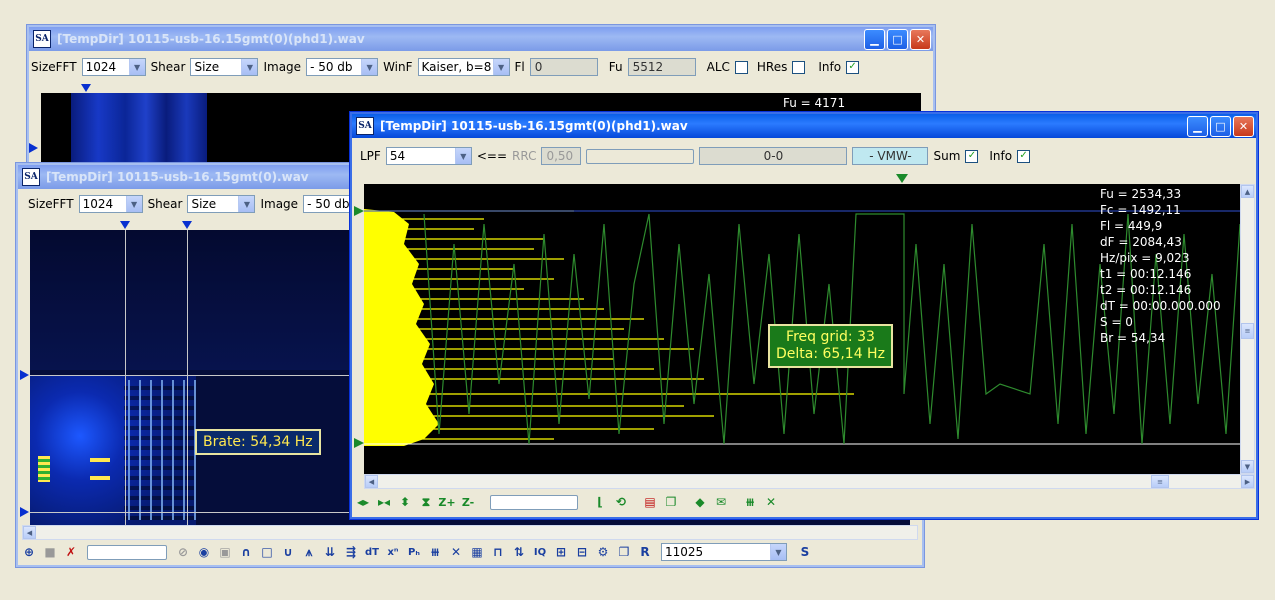  Describe the element at coordinates (809, 481) in the screenshot. I see `horizontal-scrollbar: ◀ ≡ ▶` at that location.